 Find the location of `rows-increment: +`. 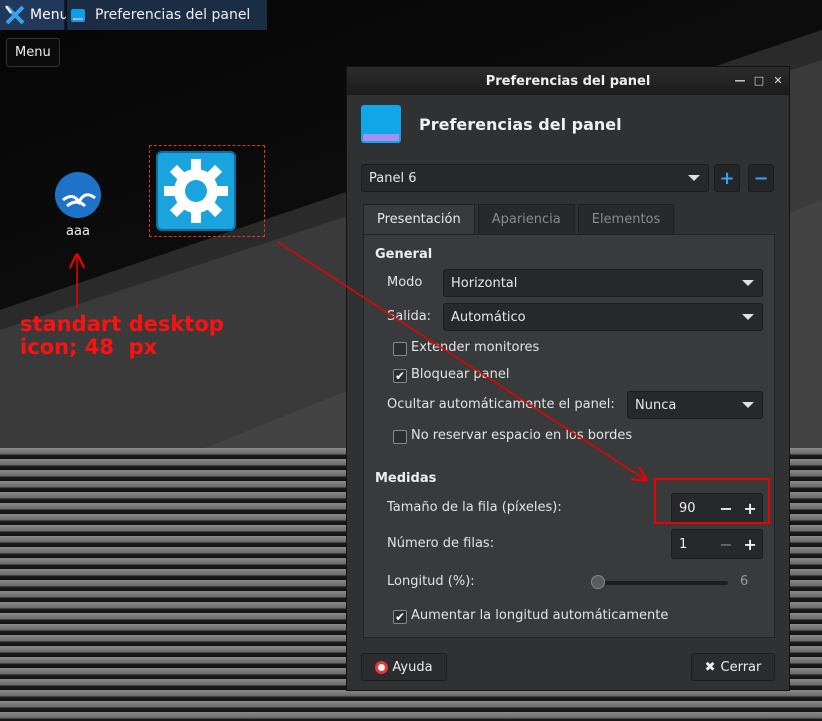

rows-increment: + is located at coordinates (750, 544).